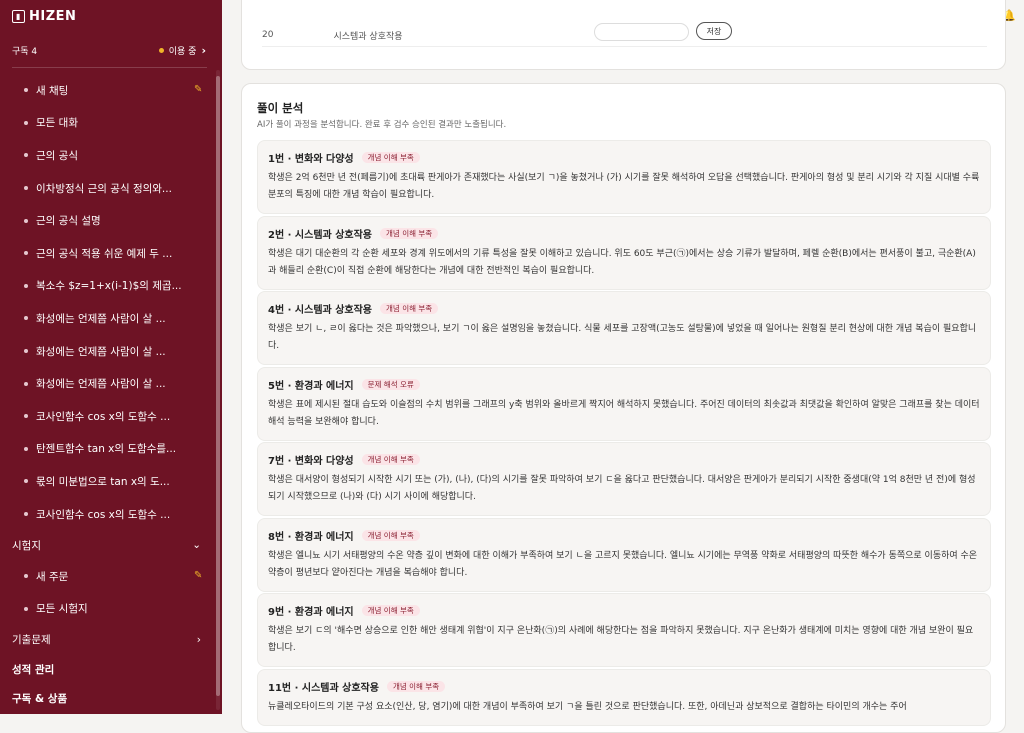 The image size is (1024, 733). Describe the element at coordinates (107, 576) in the screenshot. I see `sidebar-item-new-order: 새 주문 ✎` at that location.